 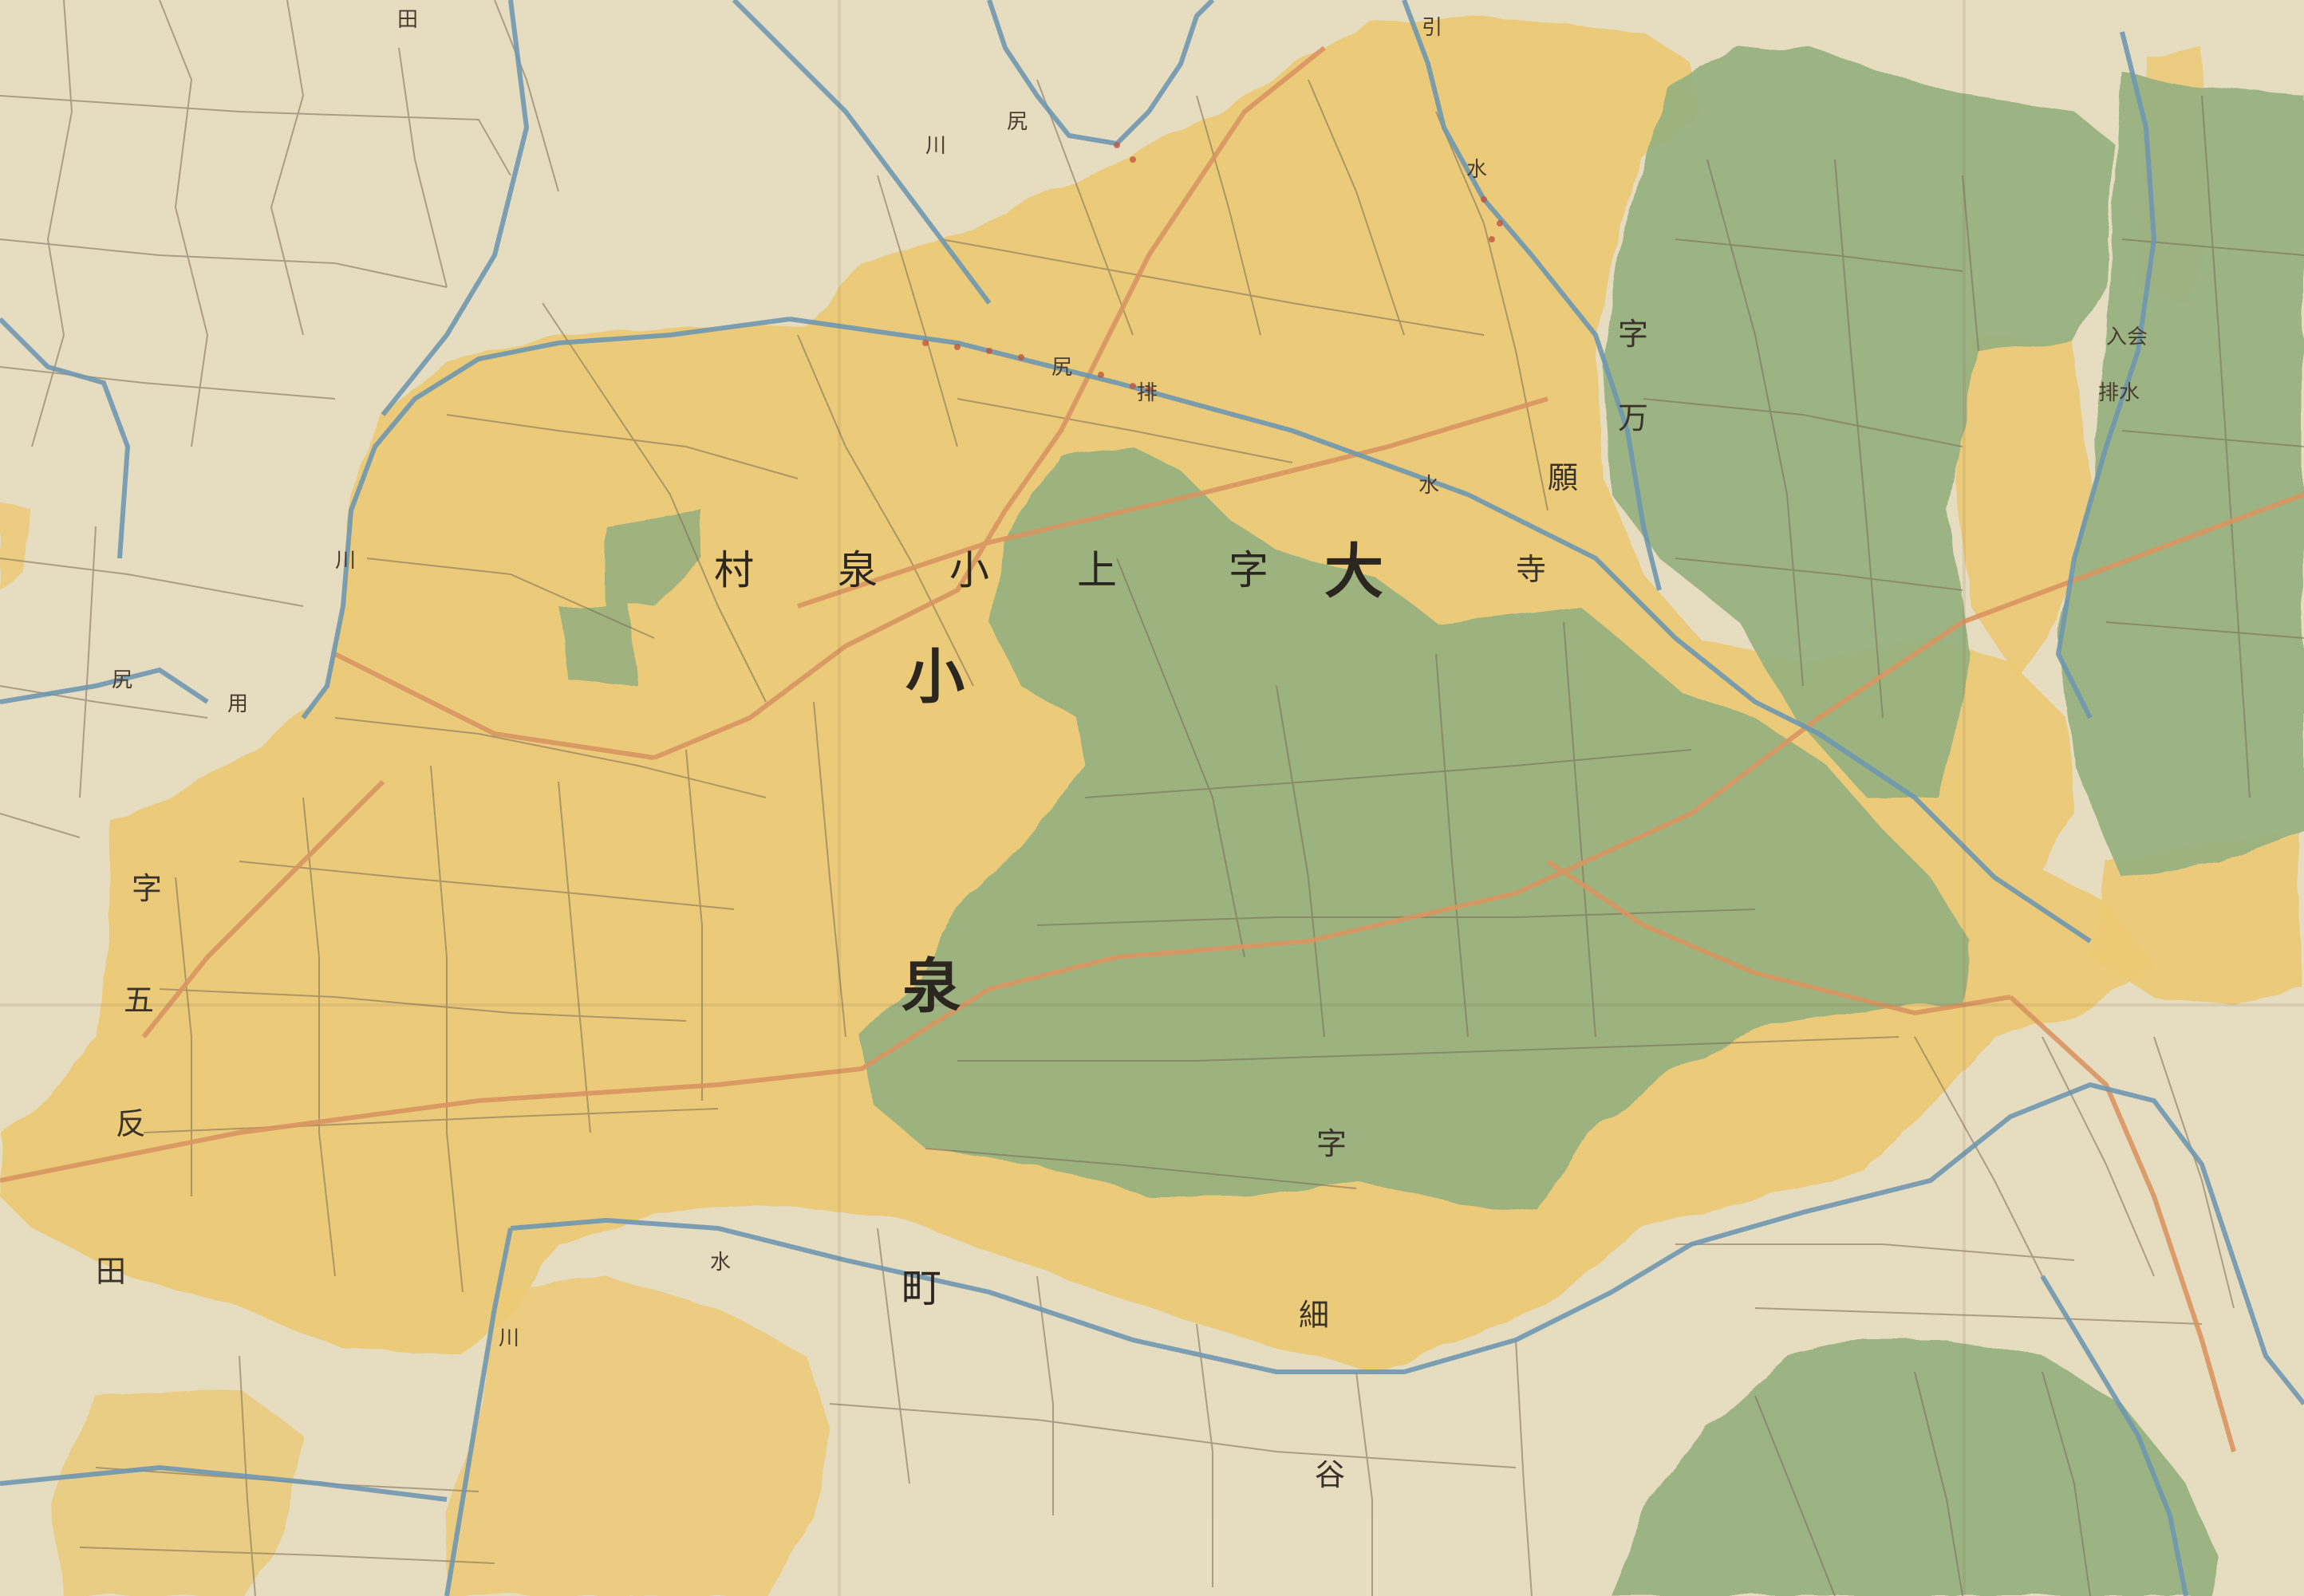 I want to click on mark-kawa-1: 川, so click(x=346, y=561).